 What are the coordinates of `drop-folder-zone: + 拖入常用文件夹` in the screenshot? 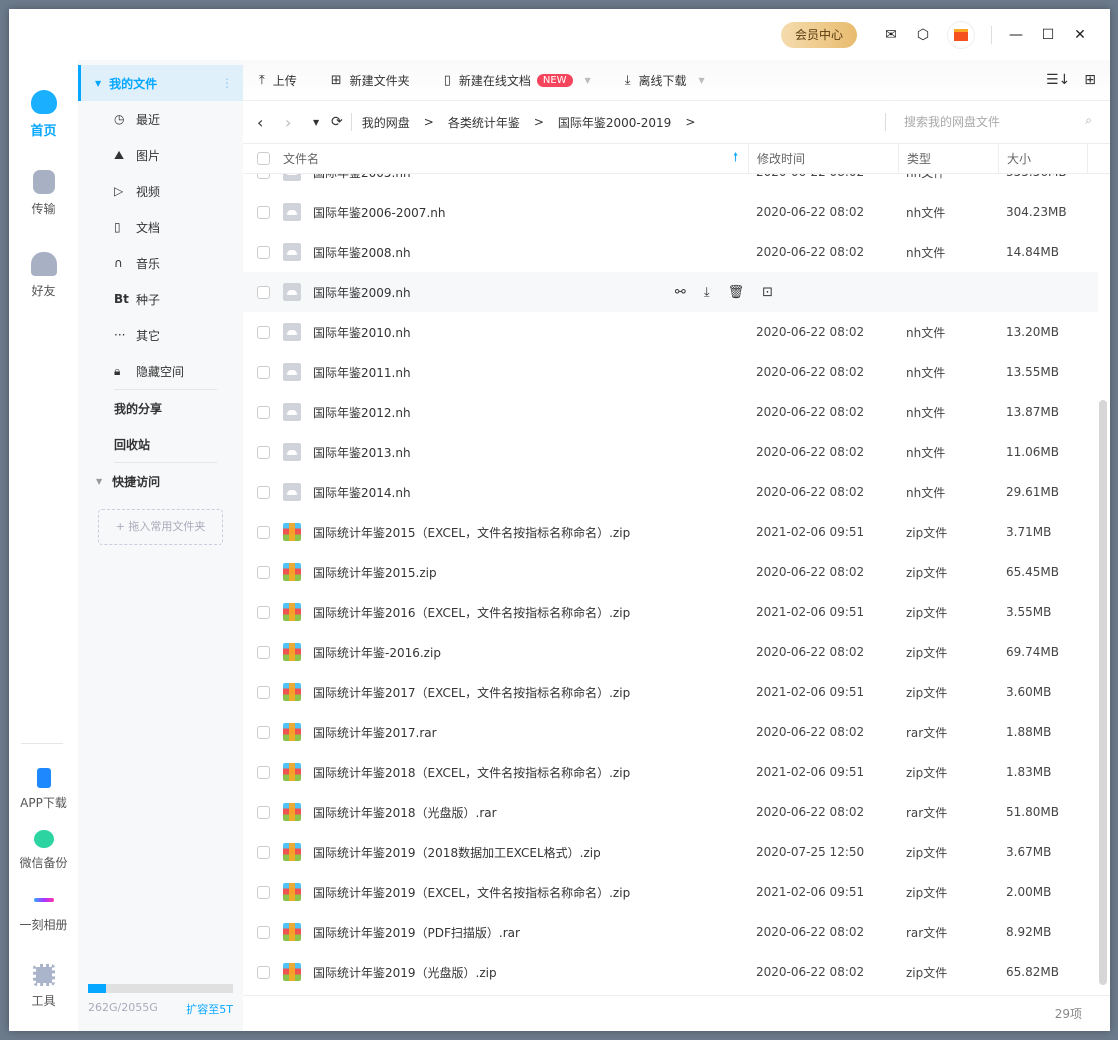 It's located at (160, 527).